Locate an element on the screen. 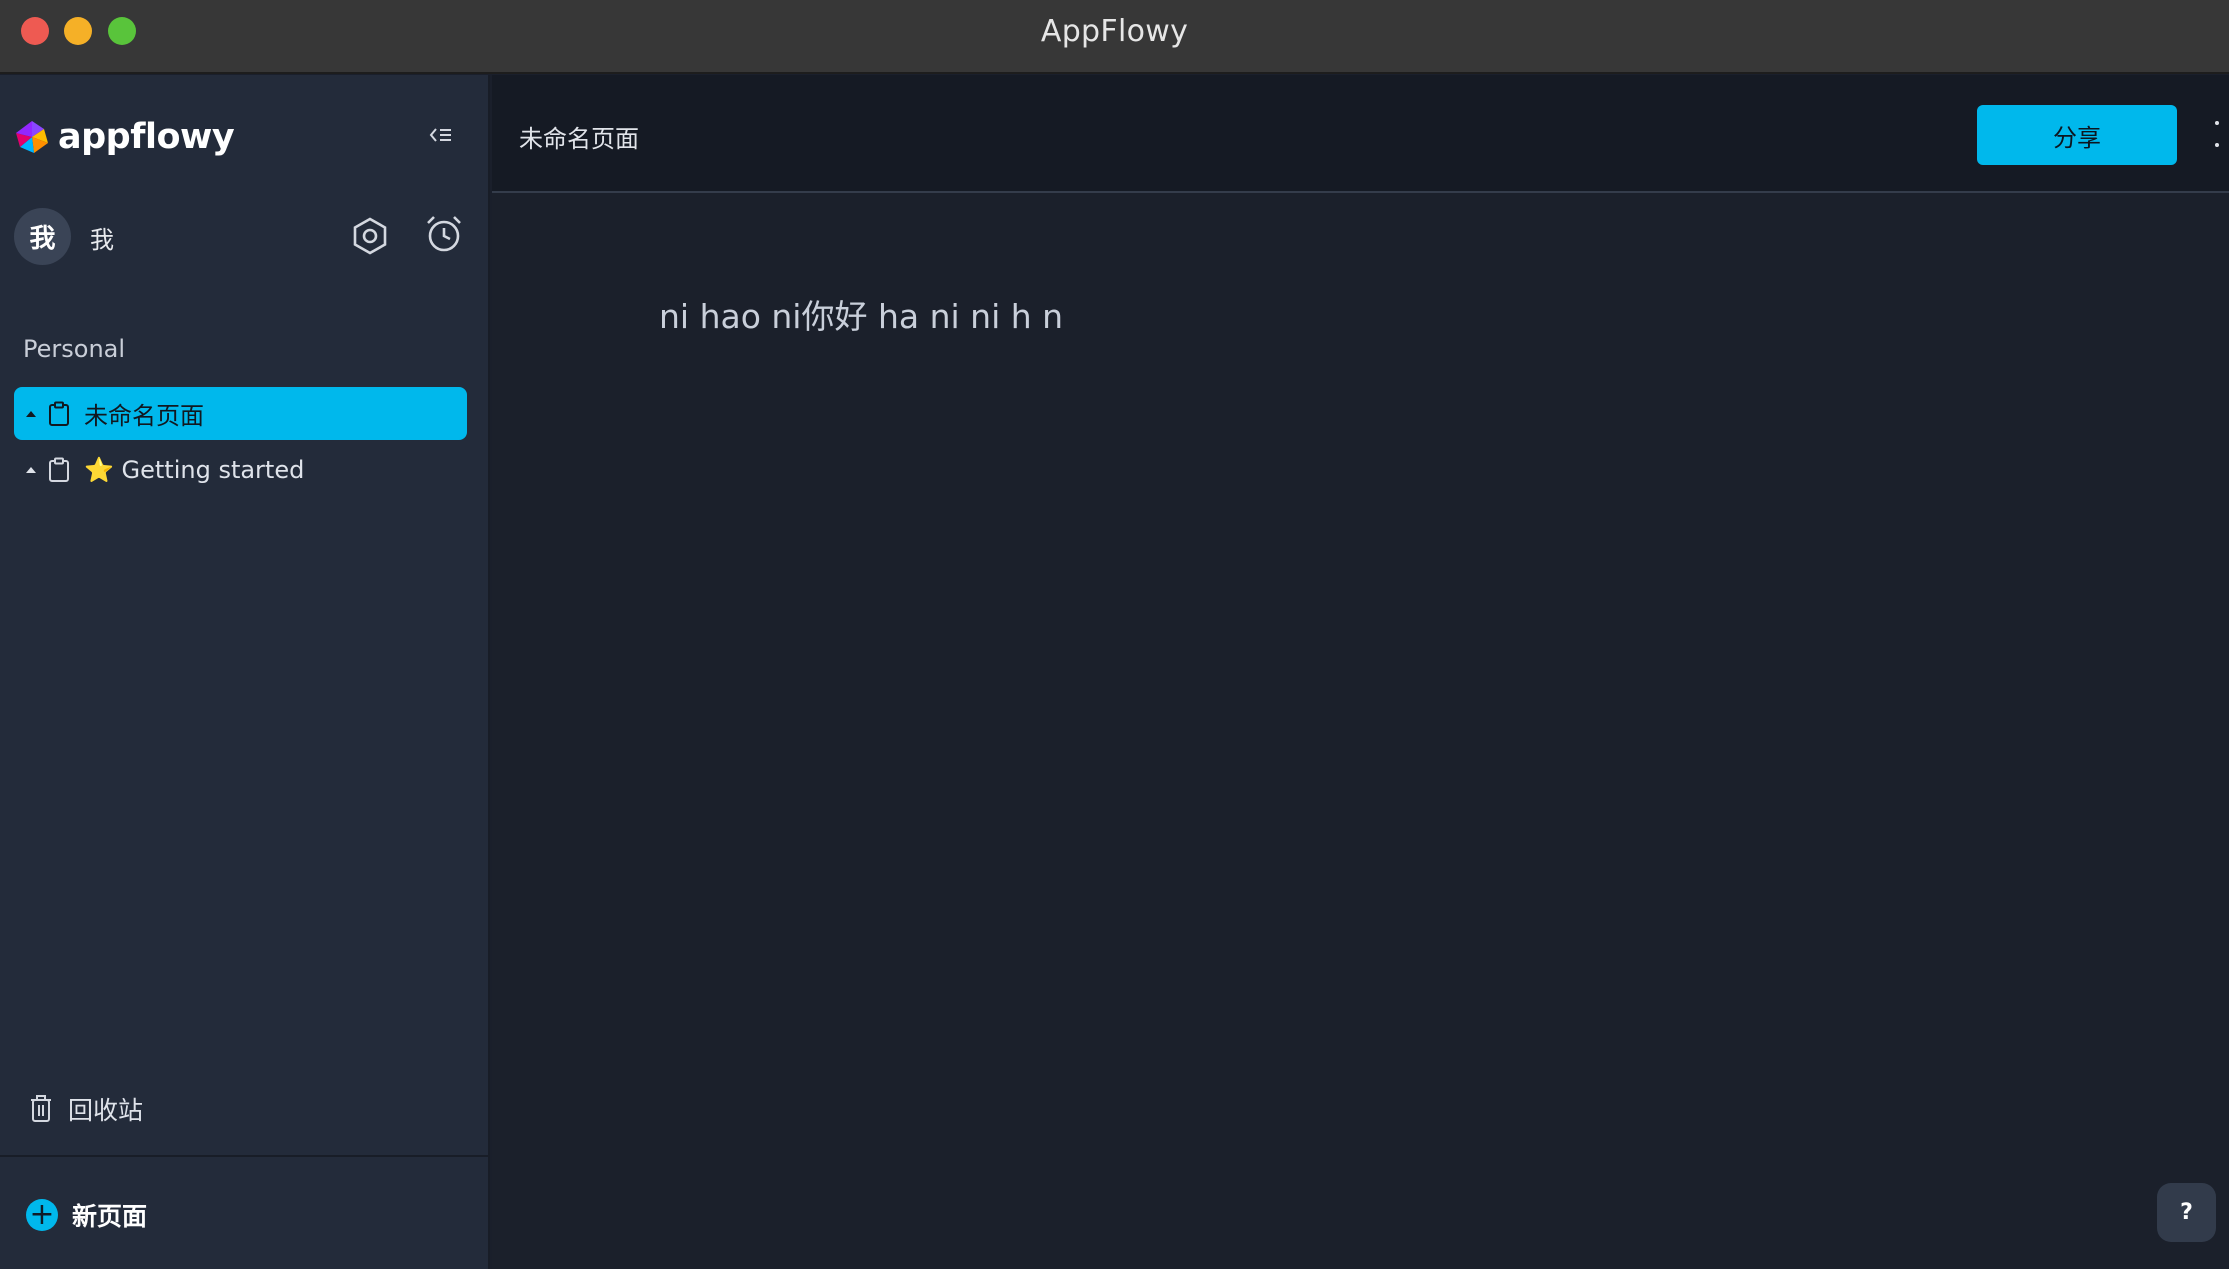 The image size is (2229, 1269). more-options-icon is located at coordinates (2217, 134).